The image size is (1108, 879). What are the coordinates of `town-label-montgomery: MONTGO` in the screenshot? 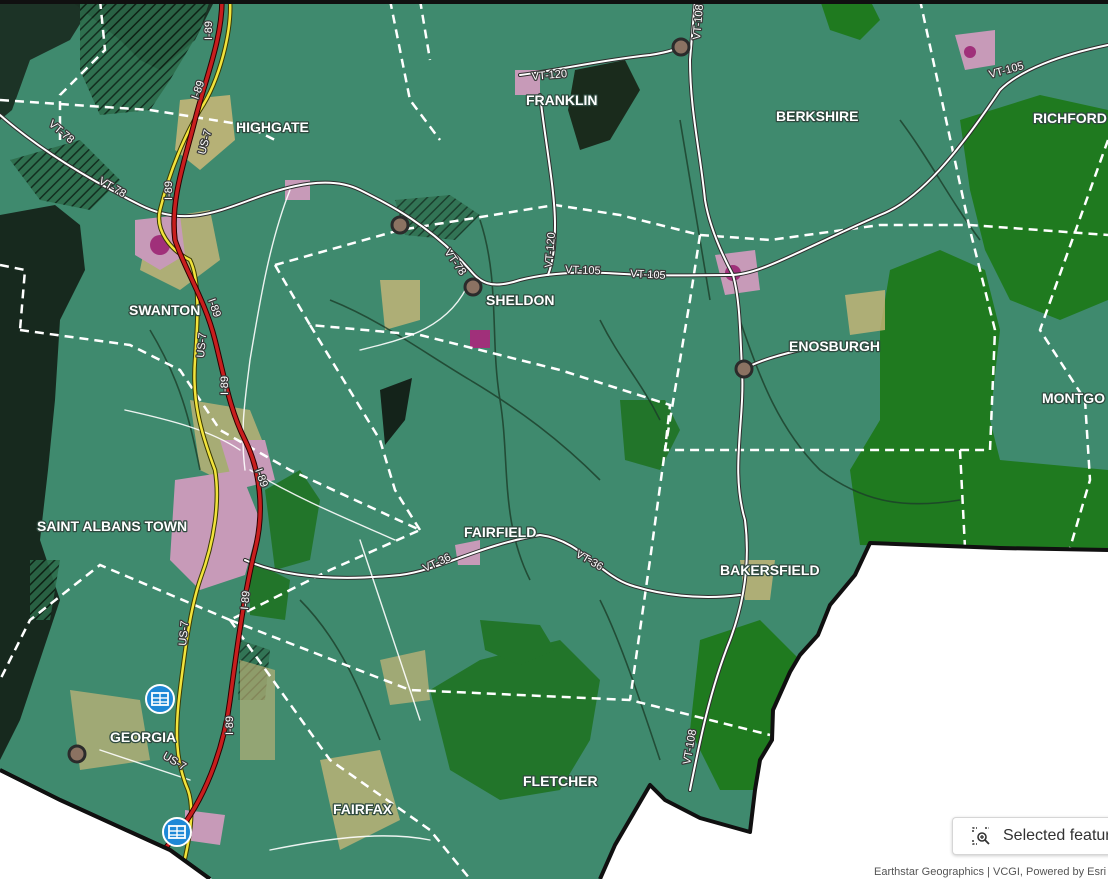 It's located at (1073, 398).